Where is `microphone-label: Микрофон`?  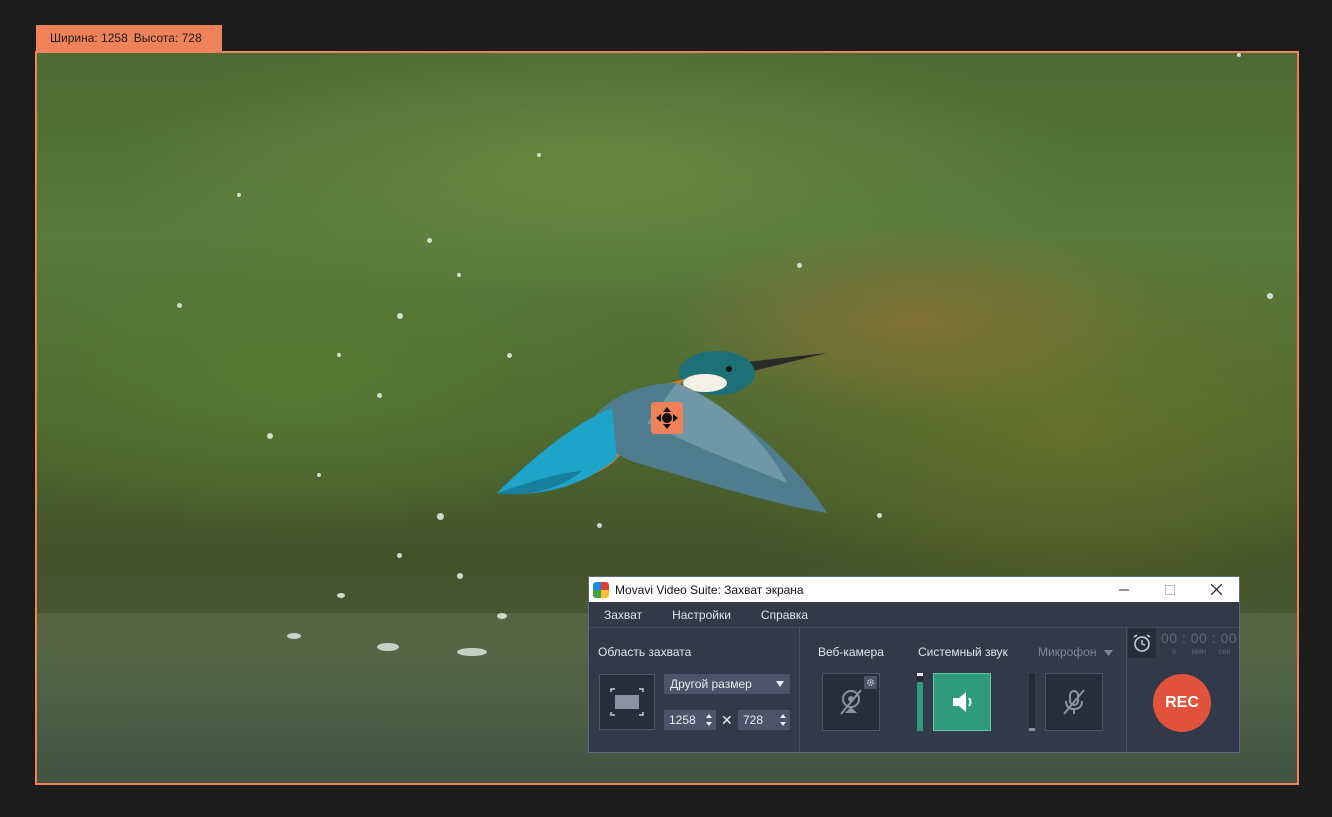 microphone-label: Микрофон is located at coordinates (1075, 652).